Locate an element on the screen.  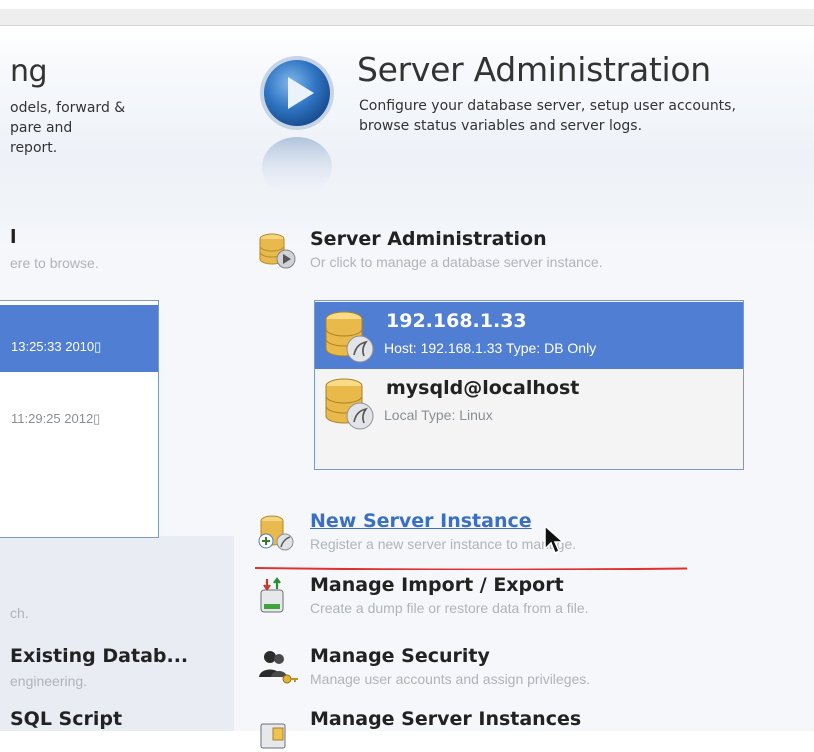
server-instances-icon is located at coordinates (273, 736).